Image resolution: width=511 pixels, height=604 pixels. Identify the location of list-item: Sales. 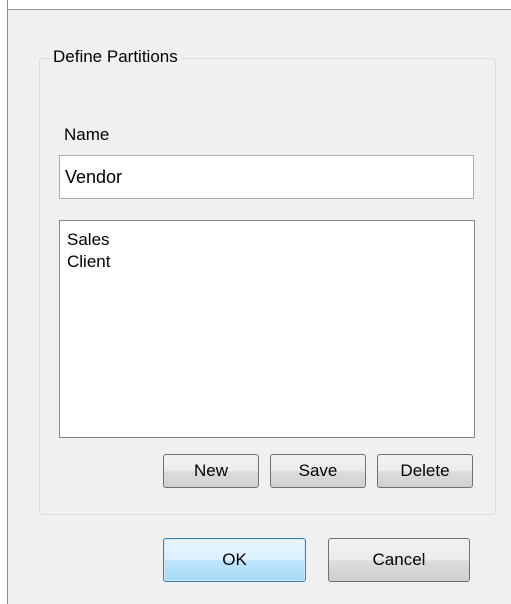
(270, 240).